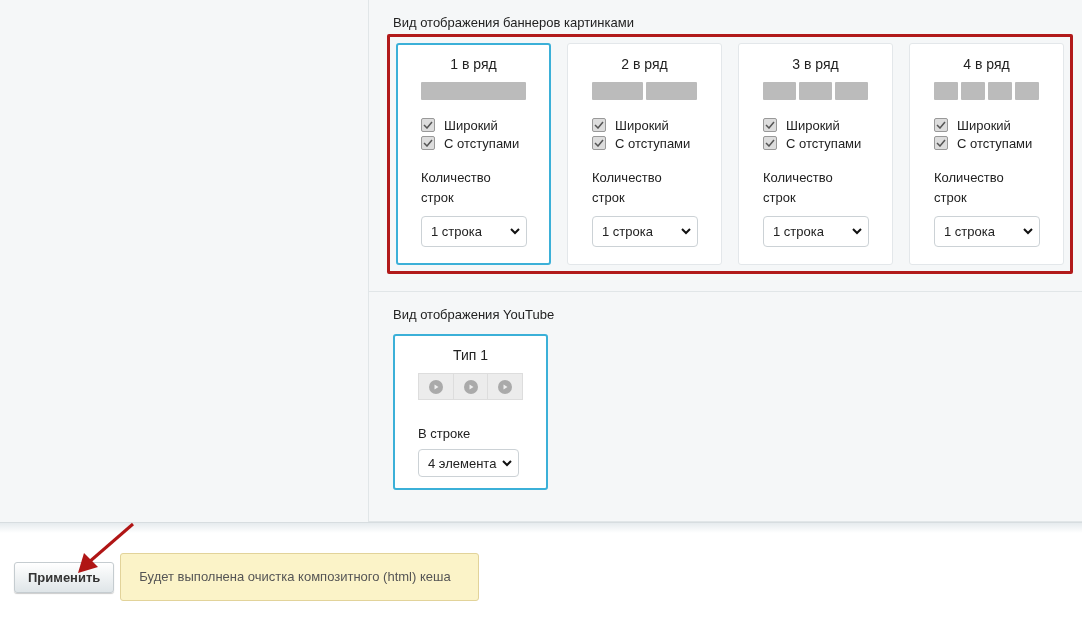 The height and width of the screenshot is (632, 1082). Describe the element at coordinates (644, 64) in the screenshot. I see `card-title: 2 в ряд` at that location.